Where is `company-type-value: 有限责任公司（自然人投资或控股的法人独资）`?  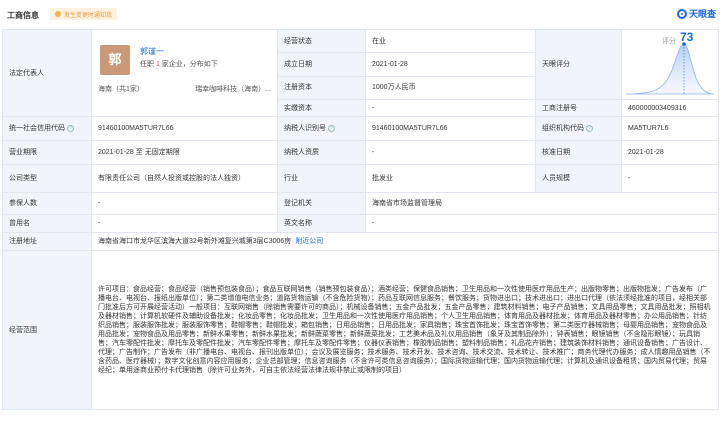
company-type-value: 有限责任公司（自然人投资或控股的法人独资） is located at coordinates (184, 178).